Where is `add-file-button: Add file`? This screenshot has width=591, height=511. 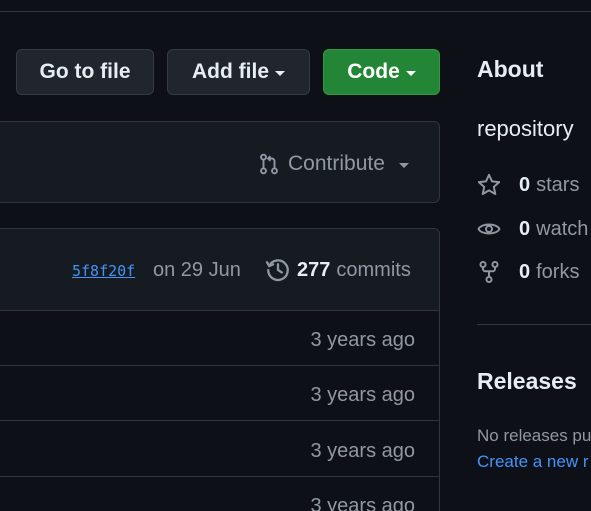
add-file-button: Add file is located at coordinates (238, 72).